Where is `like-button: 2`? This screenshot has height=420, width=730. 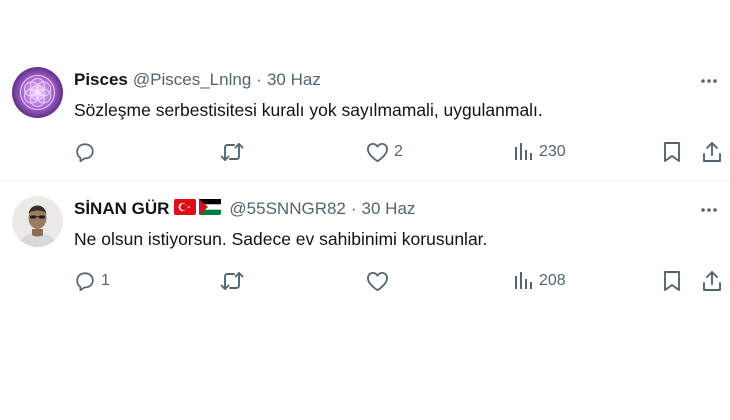
like-button: 2 is located at coordinates (384, 152).